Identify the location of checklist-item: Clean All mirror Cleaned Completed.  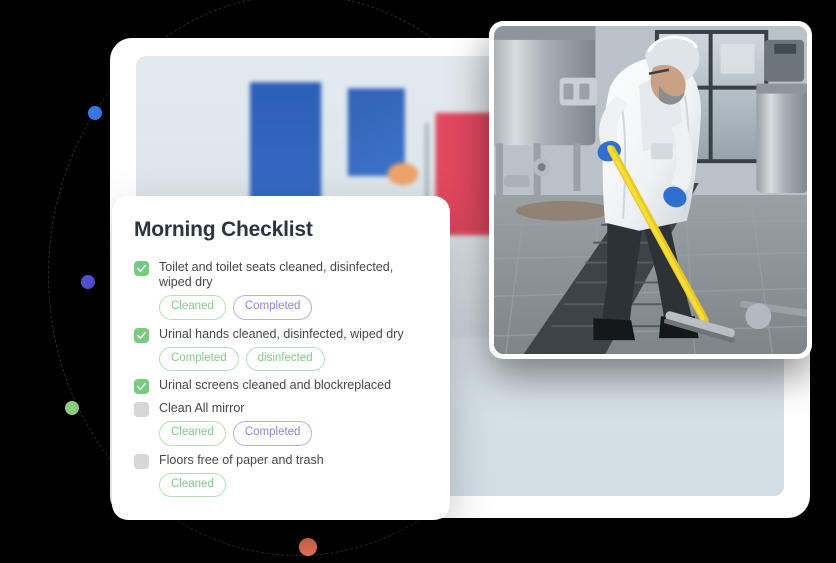
(281, 423).